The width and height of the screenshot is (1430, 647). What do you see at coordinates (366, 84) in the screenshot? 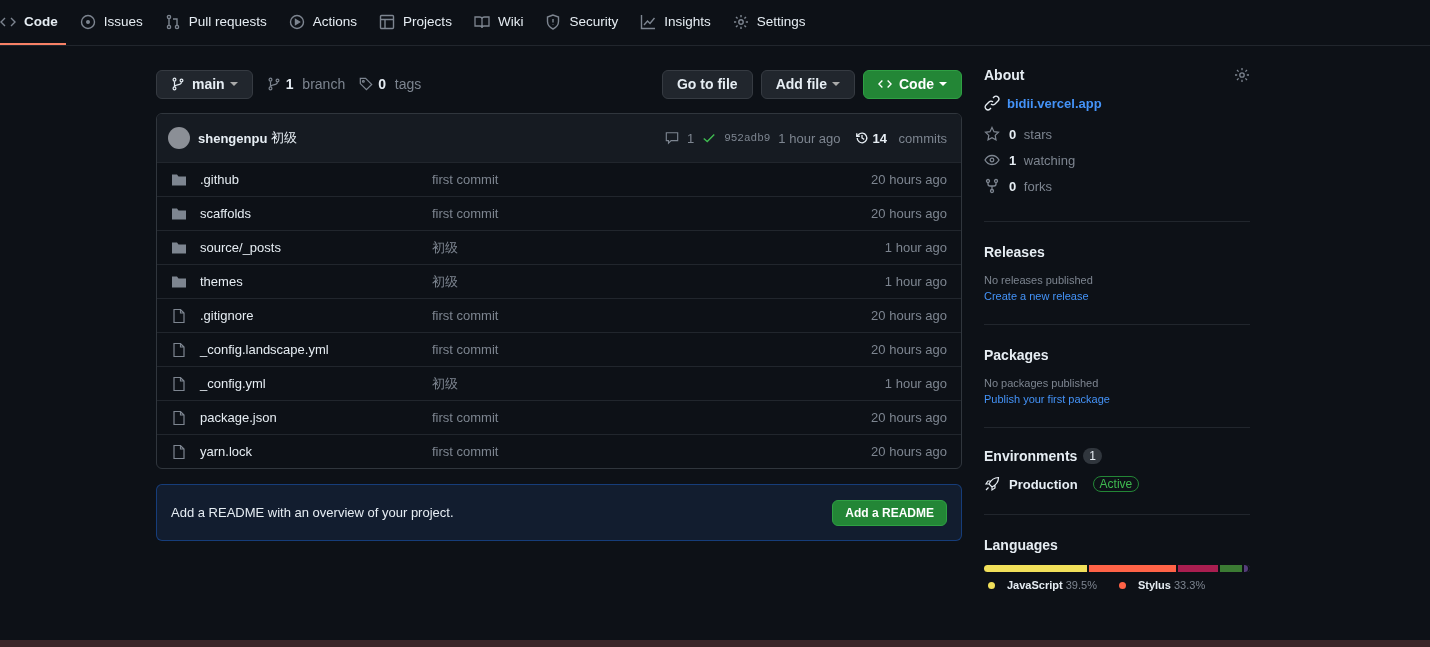
I see `tag-icon` at bounding box center [366, 84].